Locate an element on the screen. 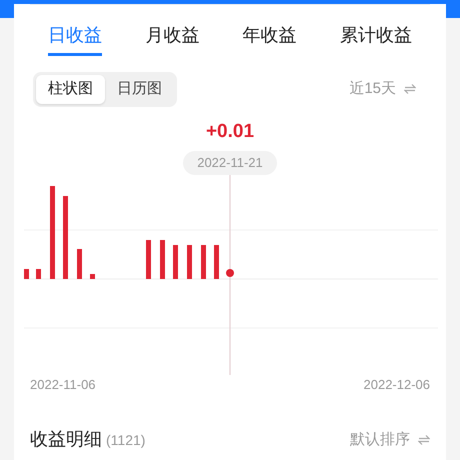 The image size is (460, 460). selected-date-tooltip: 2022-11-21 is located at coordinates (230, 163).